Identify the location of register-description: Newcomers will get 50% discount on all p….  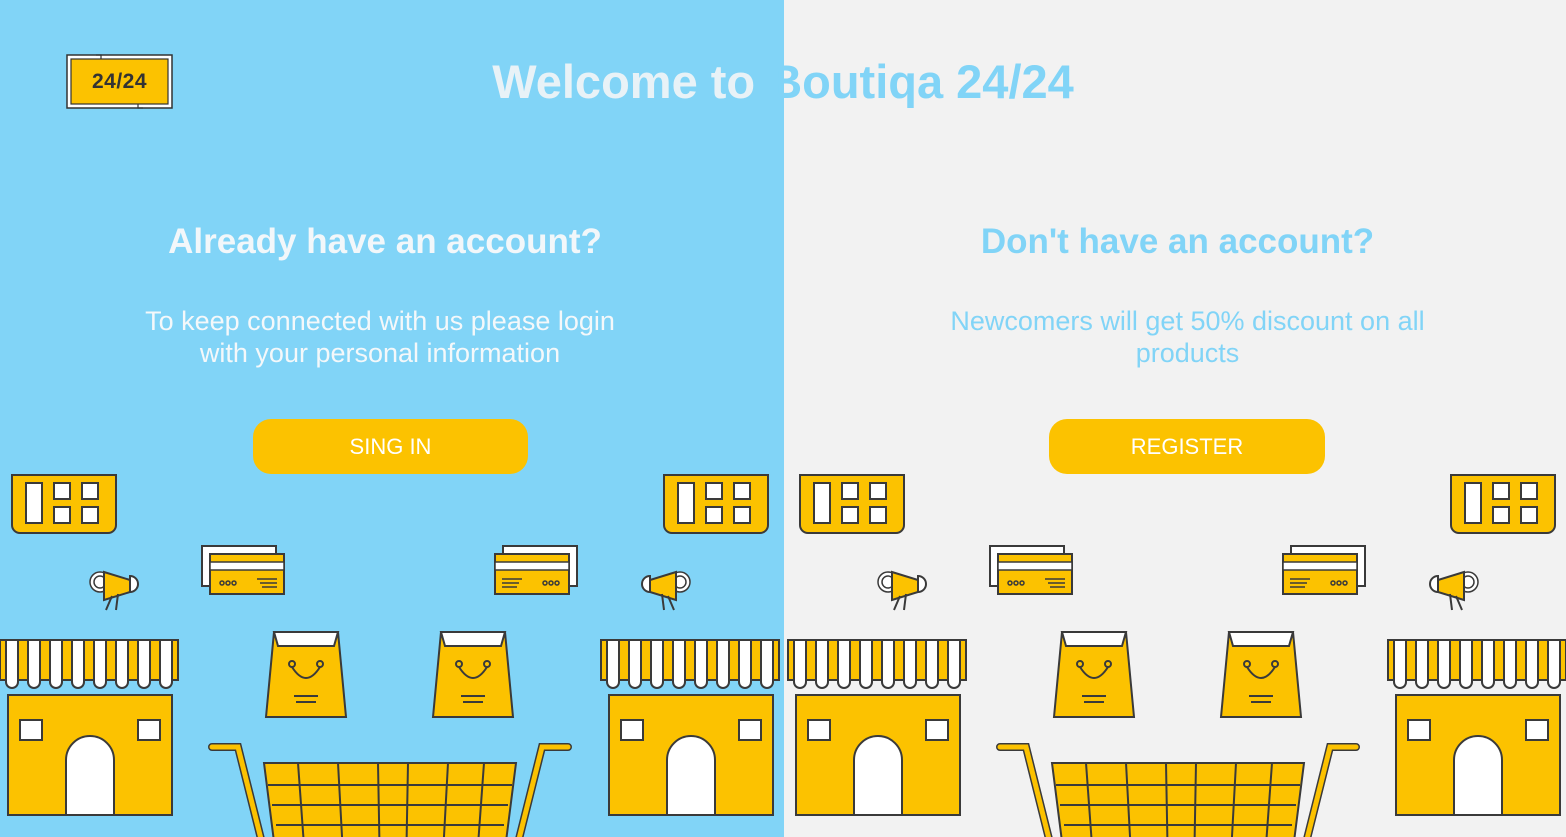
(1187, 337).